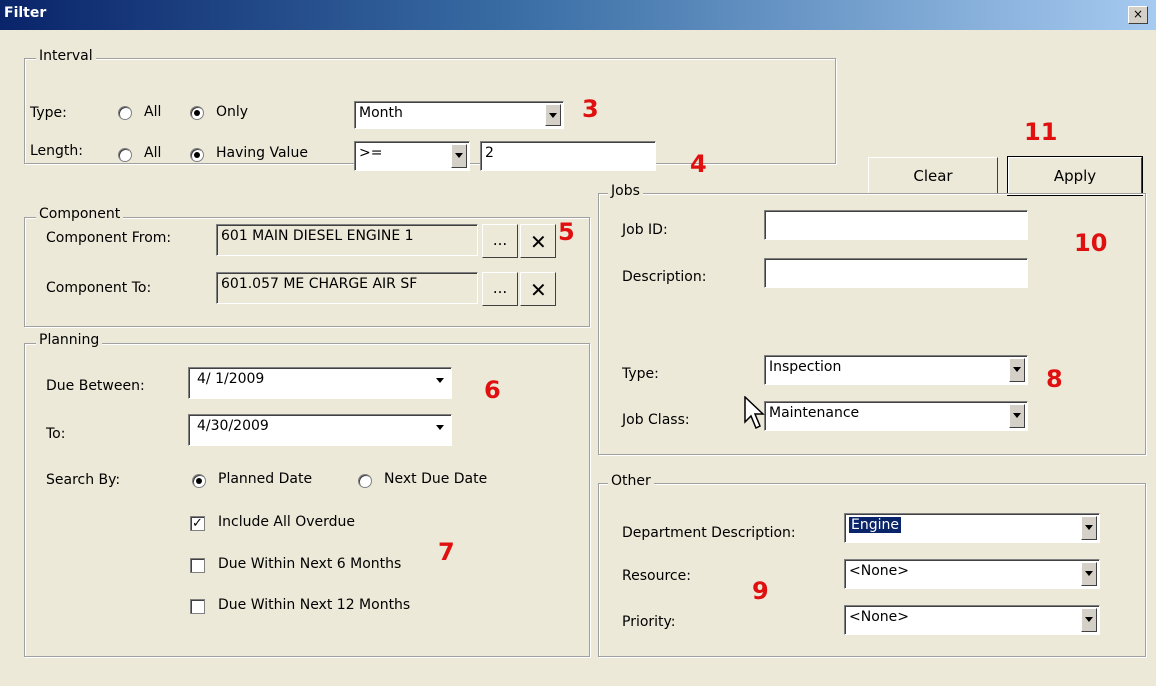 The height and width of the screenshot is (686, 1156). Describe the element at coordinates (48, 113) in the screenshot. I see `interval-type-label: Type:` at that location.